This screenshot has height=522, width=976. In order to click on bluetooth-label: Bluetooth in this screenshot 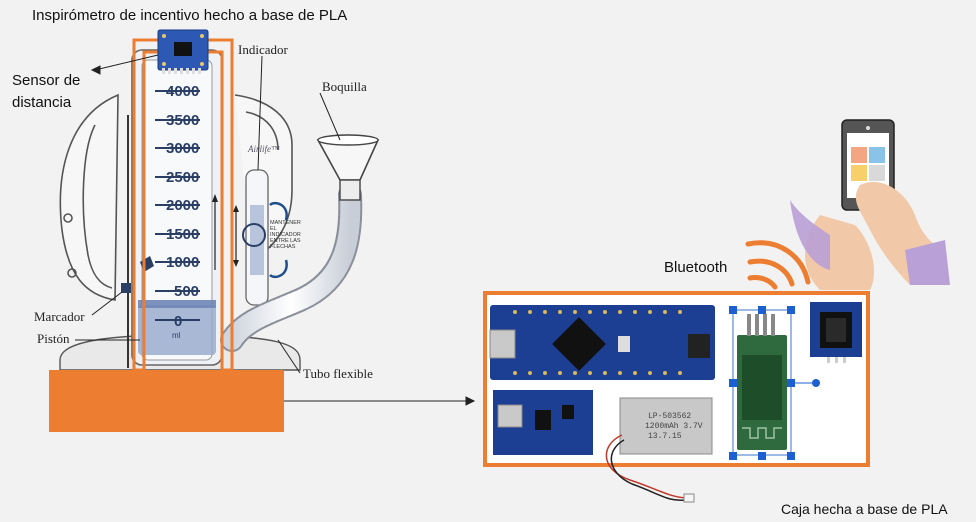, I will do `click(696, 267)`.